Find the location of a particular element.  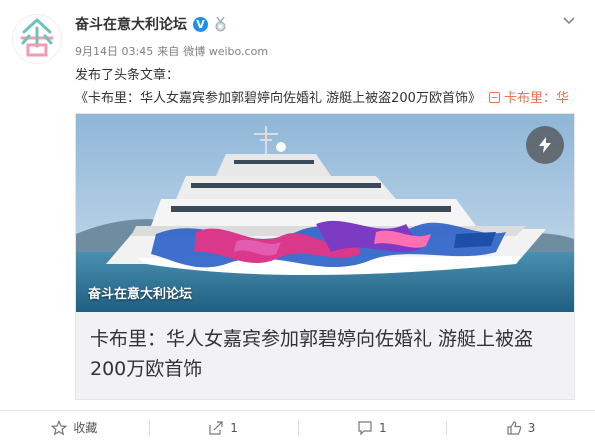

share-button: 1 is located at coordinates (223, 427).